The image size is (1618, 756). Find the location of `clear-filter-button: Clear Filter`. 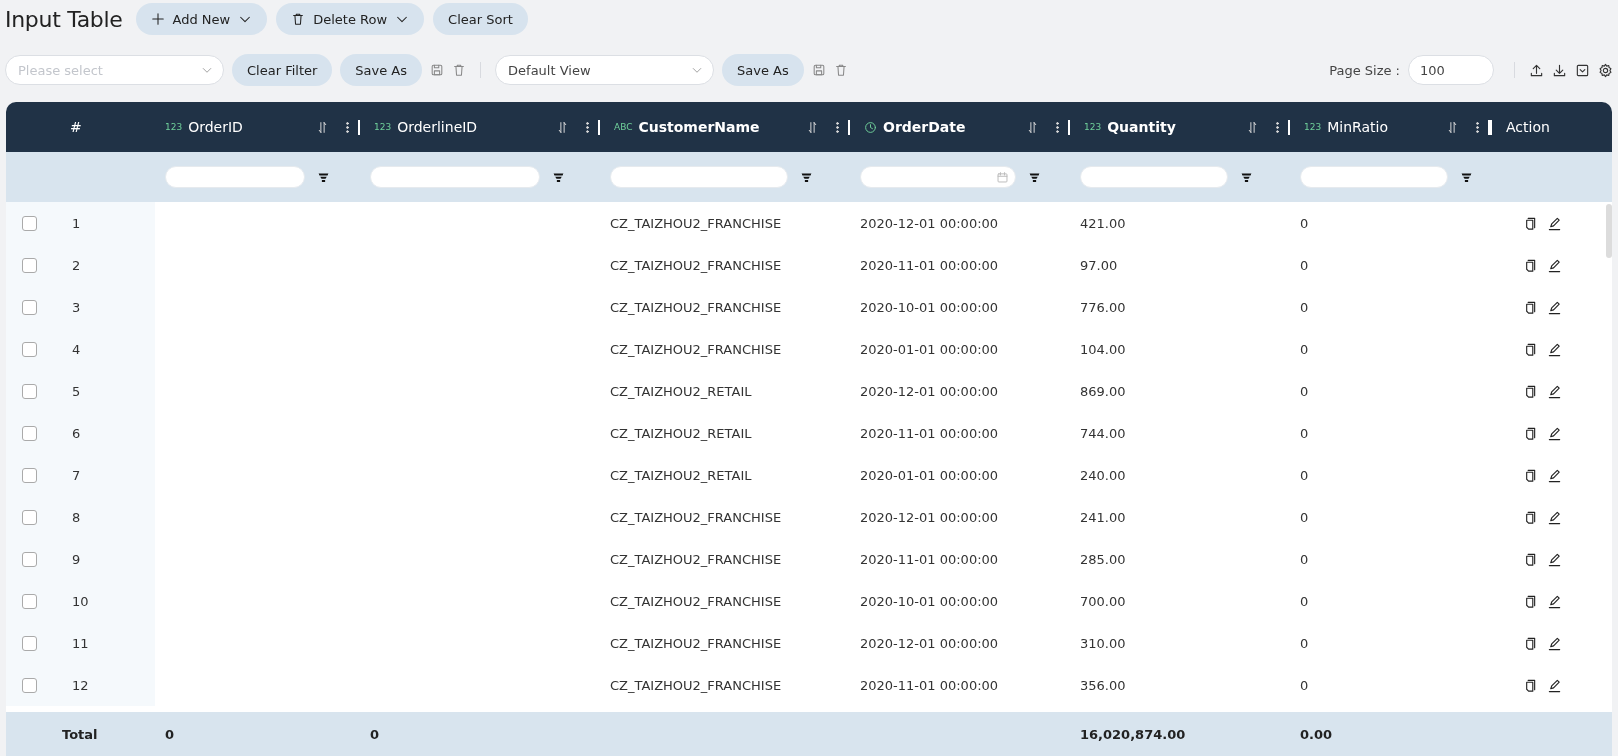

clear-filter-button: Clear Filter is located at coordinates (282, 70).